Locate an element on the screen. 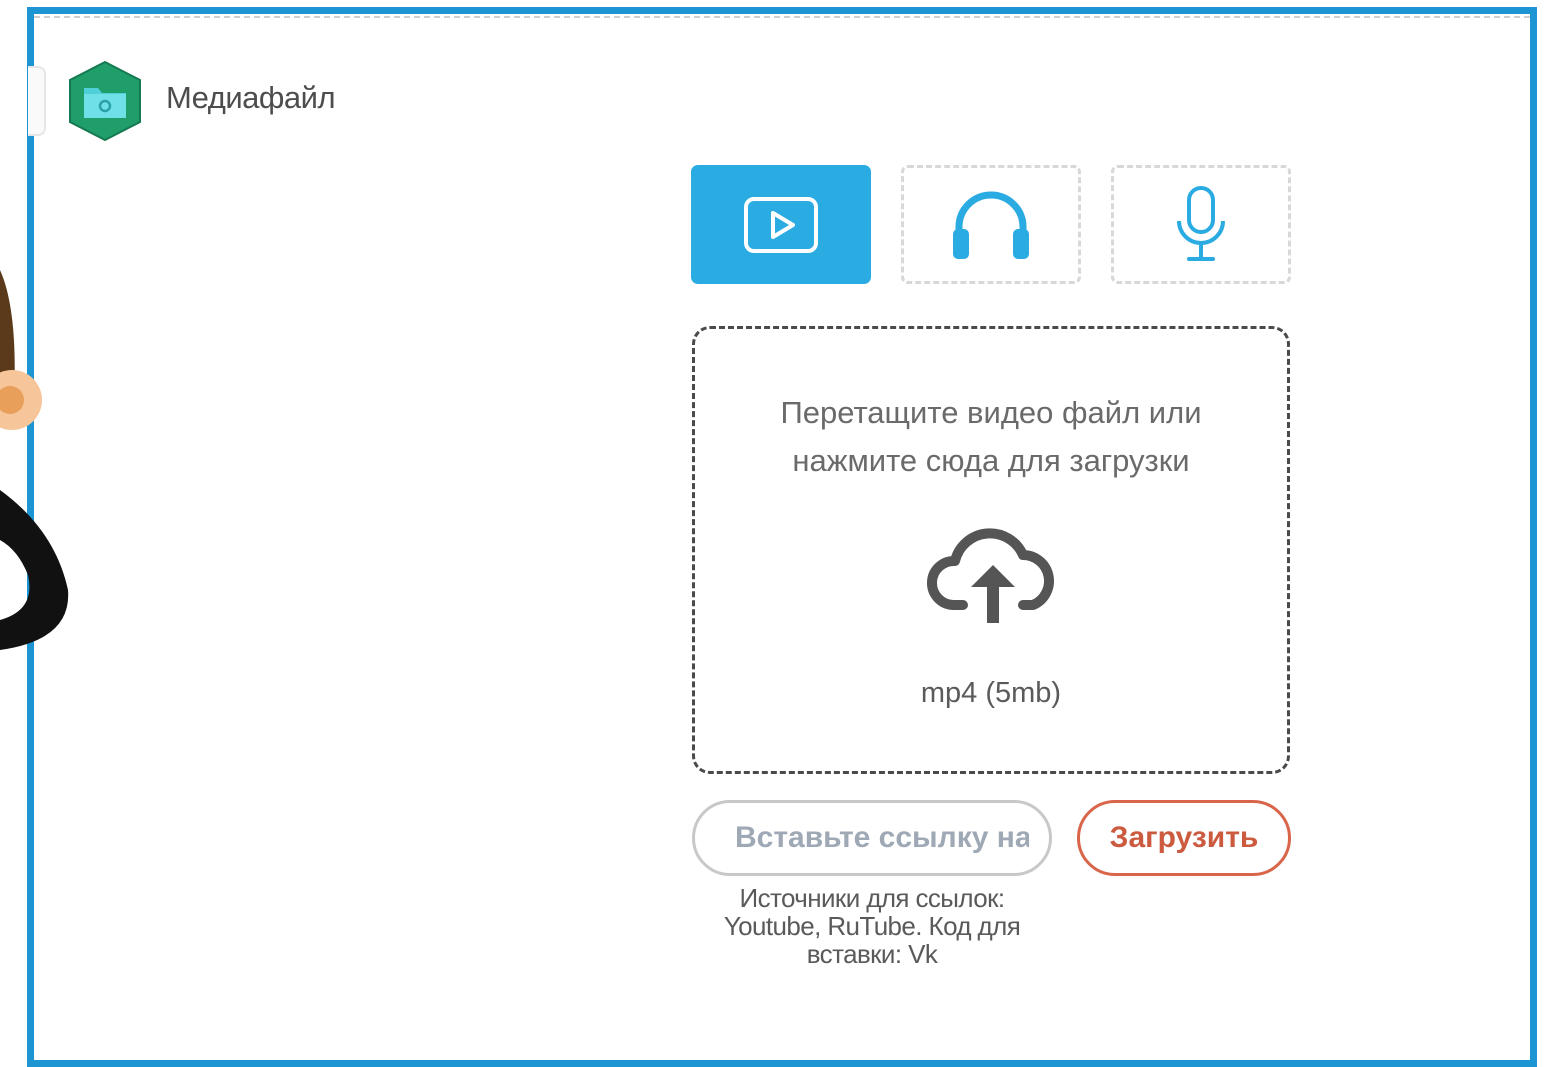 This screenshot has height=1067, width=1553. sources-line-2: Youtube, RuTube. Код для is located at coordinates (872, 926).